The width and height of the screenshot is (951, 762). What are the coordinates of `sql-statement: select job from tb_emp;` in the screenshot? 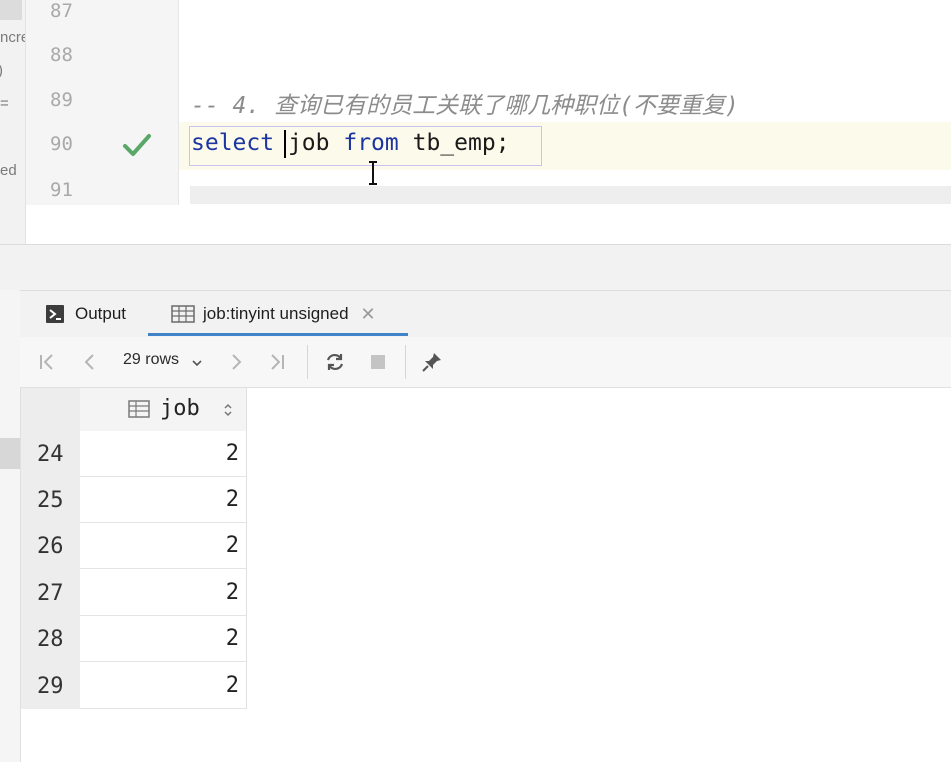 It's located at (350, 143).